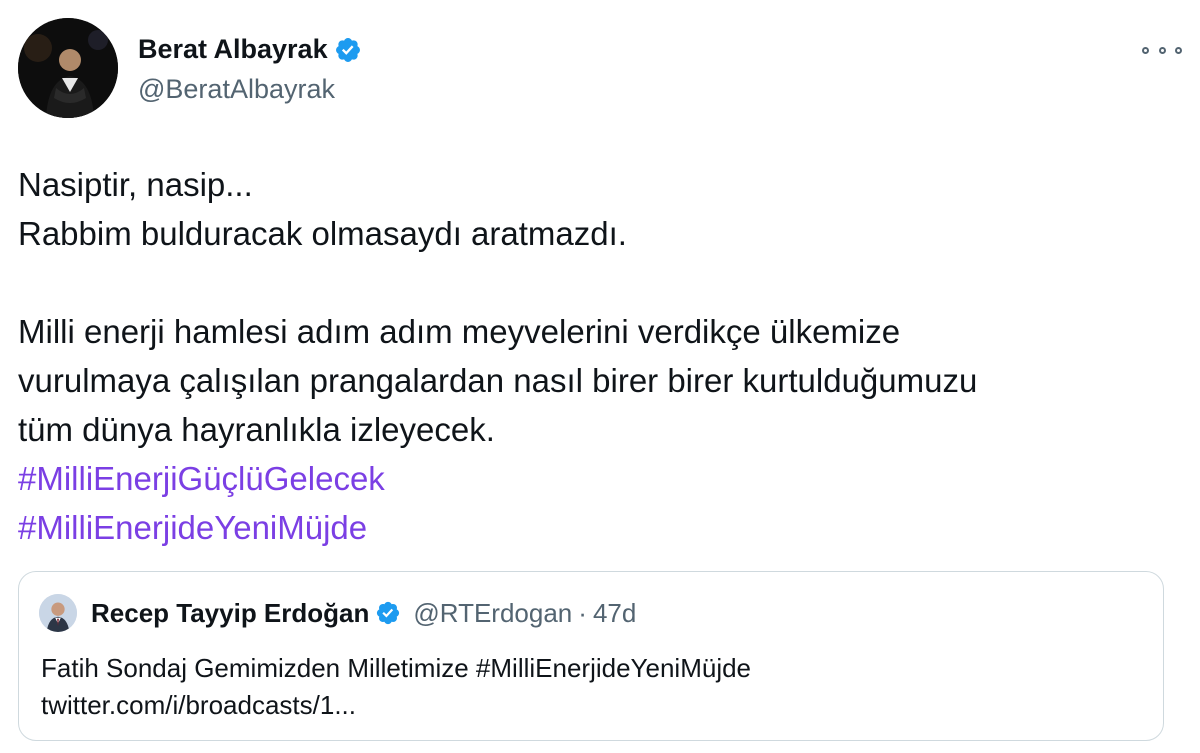 The height and width of the screenshot is (753, 1200). I want to click on author-avatar, so click(68, 68).